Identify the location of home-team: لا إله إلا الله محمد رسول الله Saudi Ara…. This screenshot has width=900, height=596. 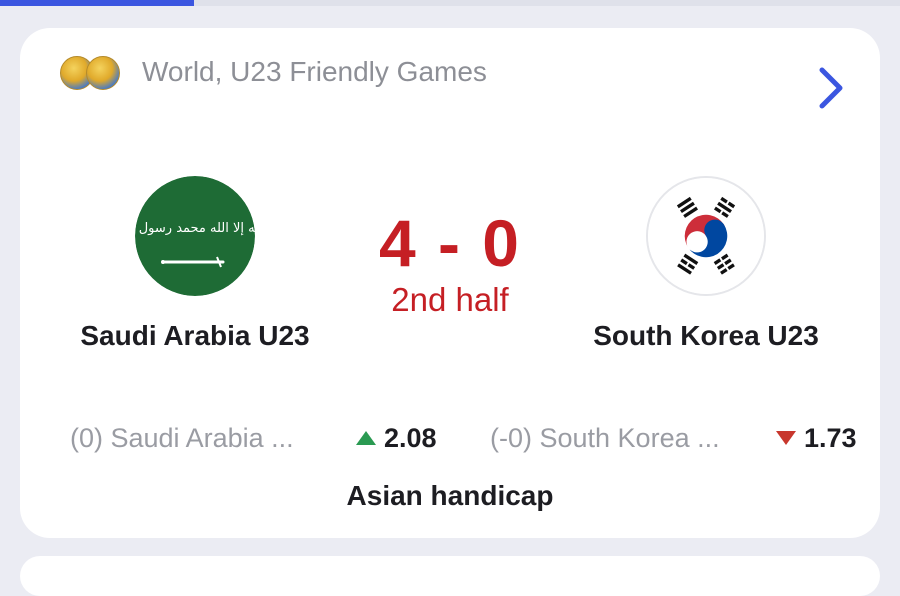
(195, 264).